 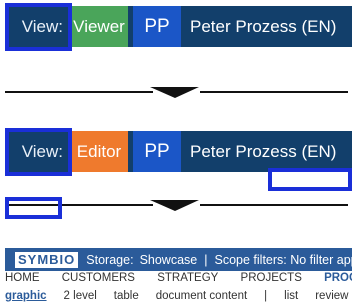 What do you see at coordinates (99, 26) in the screenshot?
I see `view-mode-button-viewer: Viewer` at bounding box center [99, 26].